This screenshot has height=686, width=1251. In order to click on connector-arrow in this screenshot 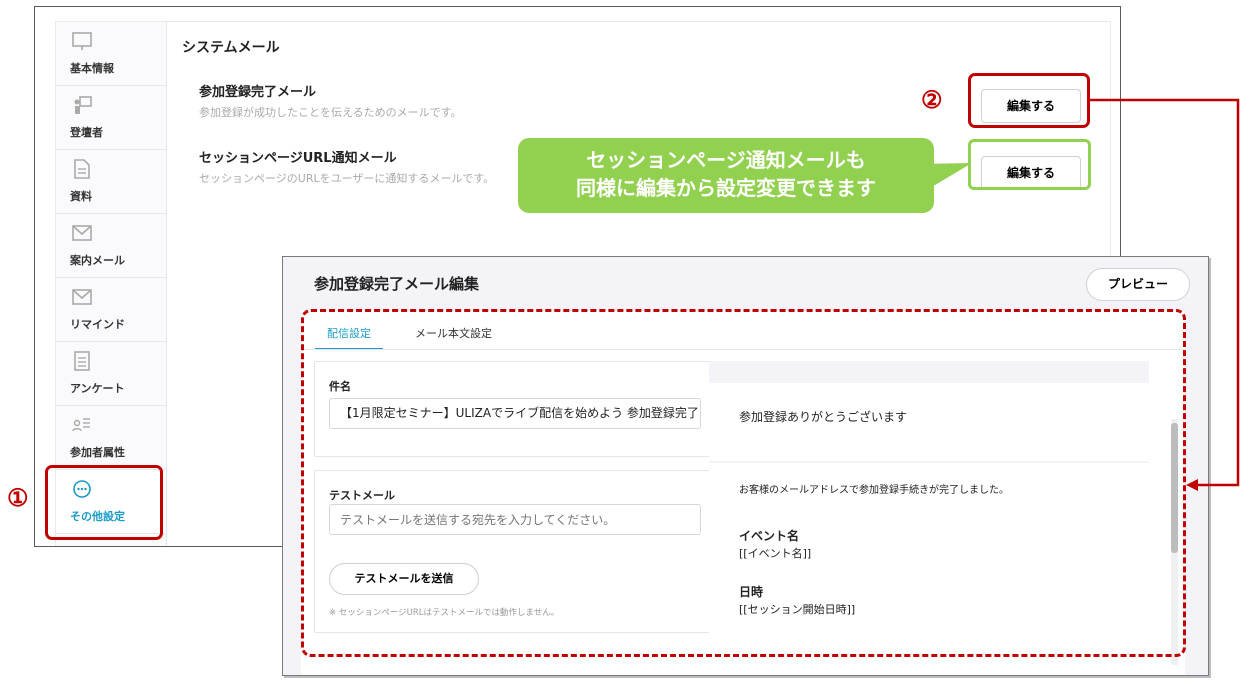, I will do `click(1165, 294)`.